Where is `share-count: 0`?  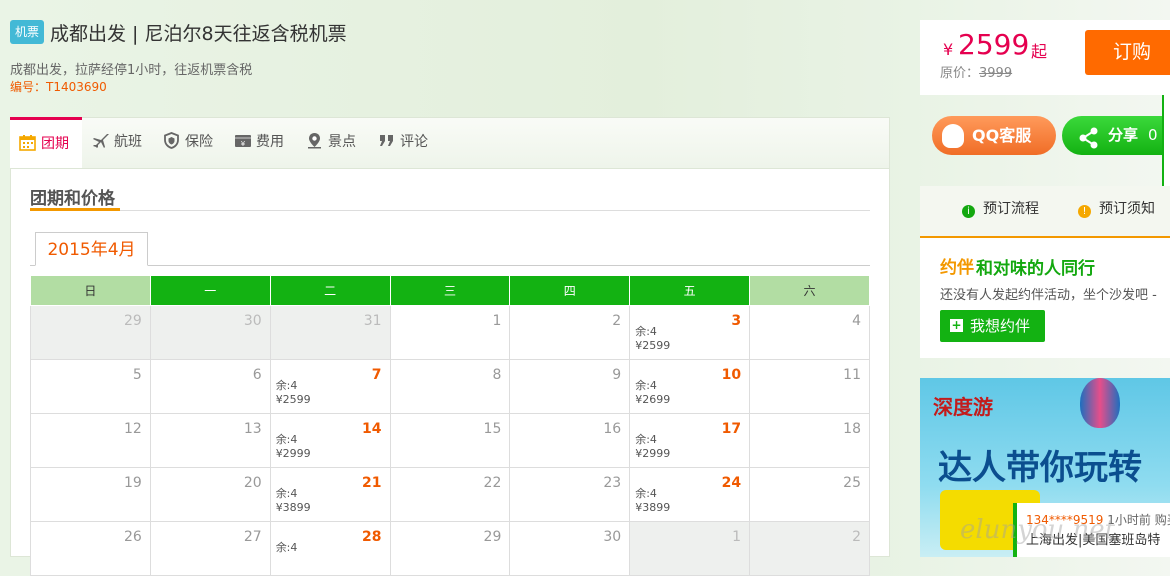
share-count: 0 is located at coordinates (1153, 135).